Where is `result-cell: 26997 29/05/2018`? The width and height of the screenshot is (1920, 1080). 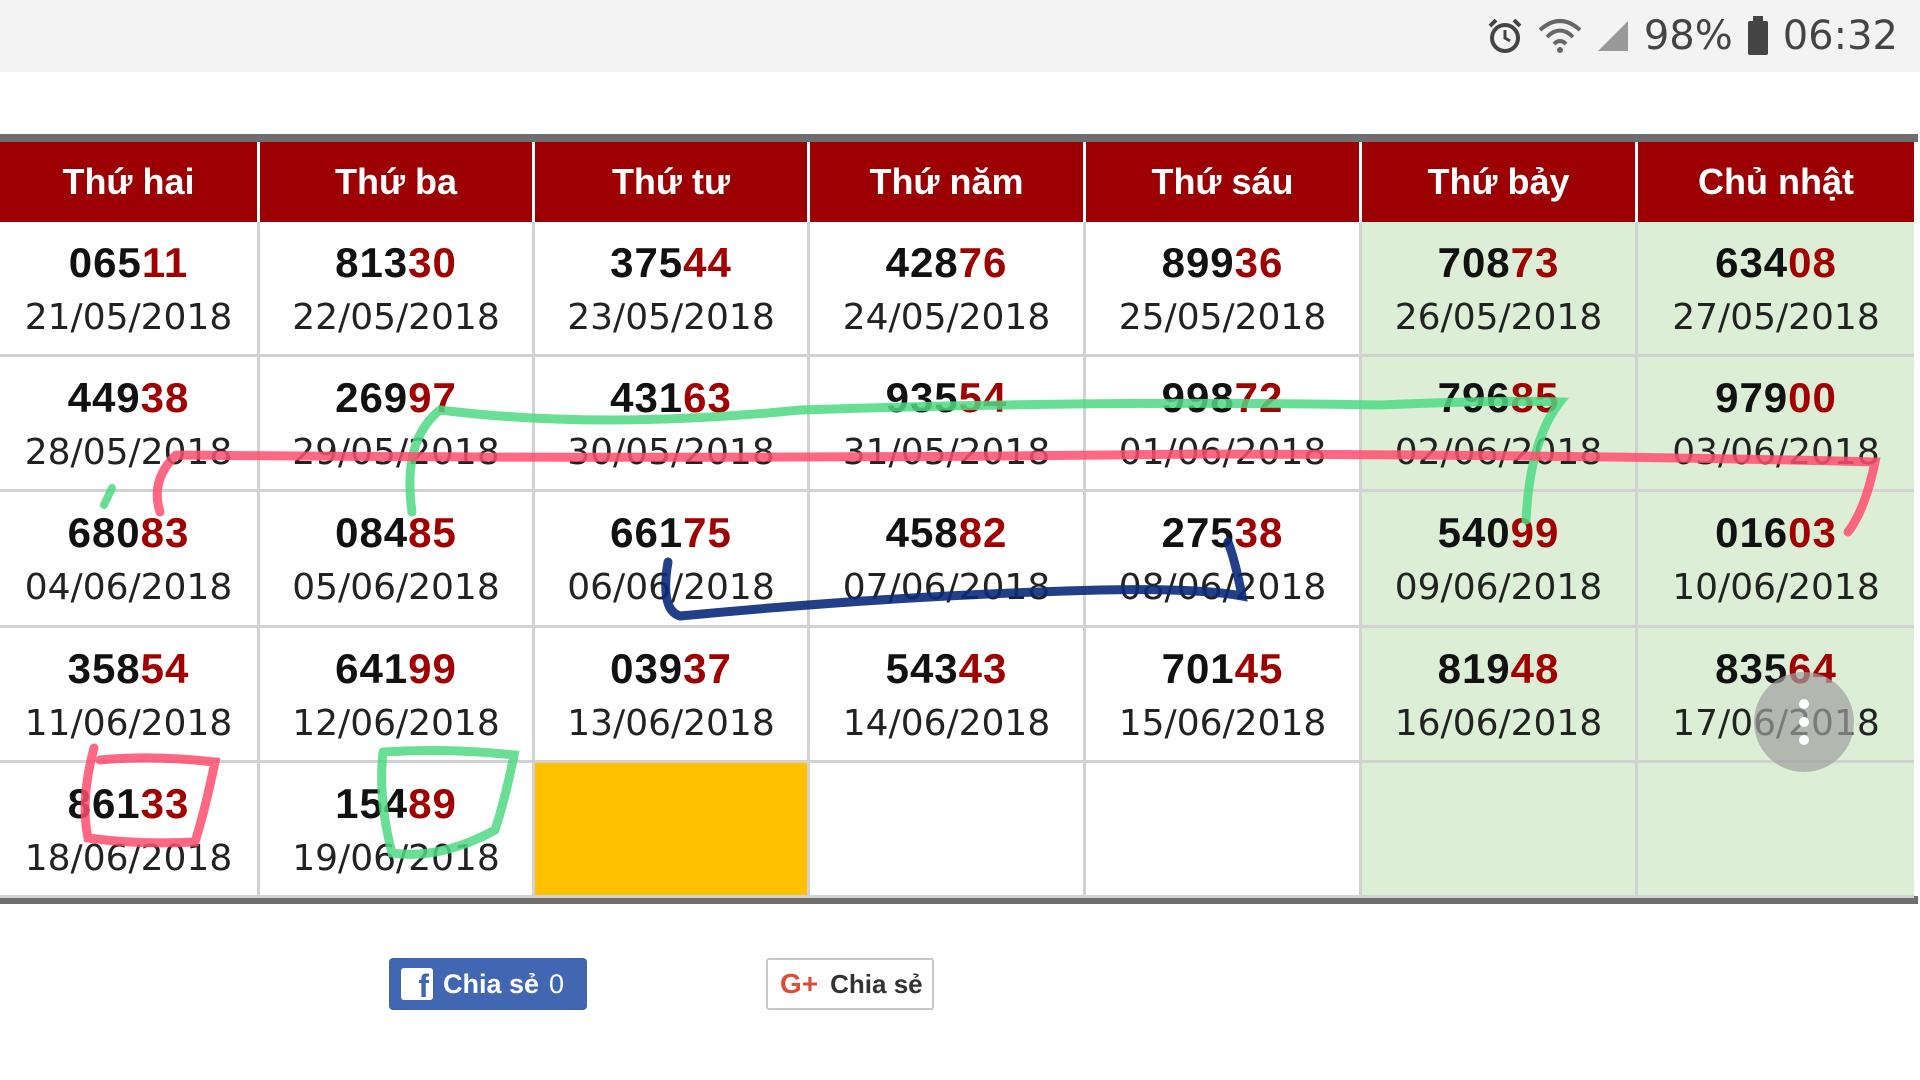
result-cell: 26997 29/05/2018 is located at coordinates (397, 424).